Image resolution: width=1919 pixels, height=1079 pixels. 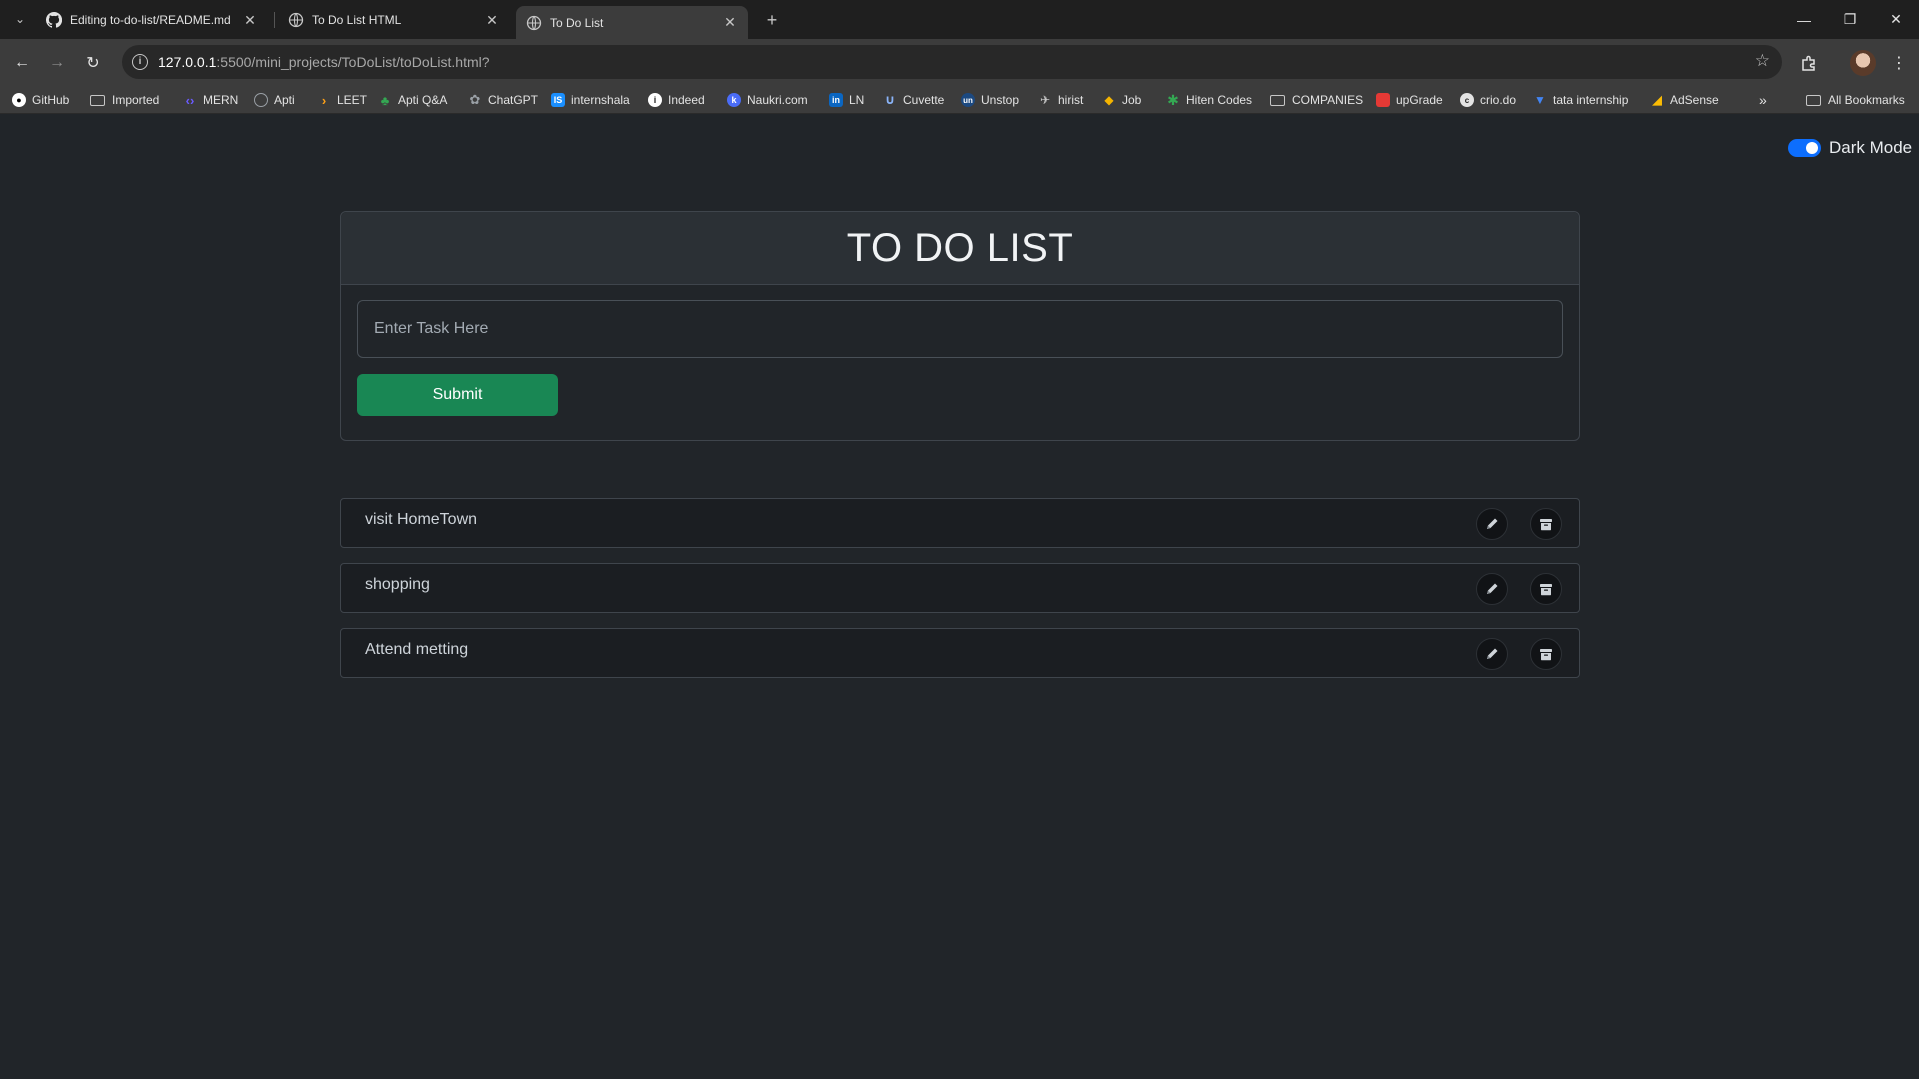 I want to click on bookmark-label: COMPANIES, so click(x=1328, y=100).